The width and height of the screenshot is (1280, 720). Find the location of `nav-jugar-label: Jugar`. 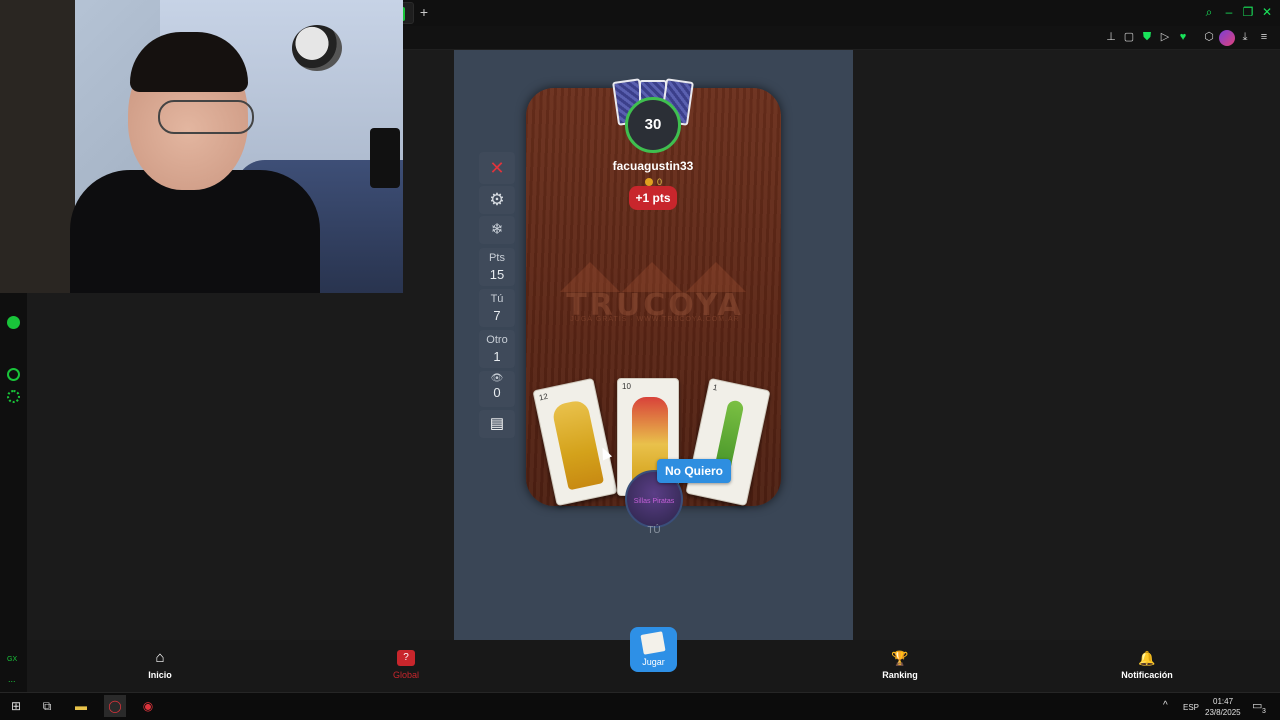

nav-jugar-label: Jugar is located at coordinates (653, 662).